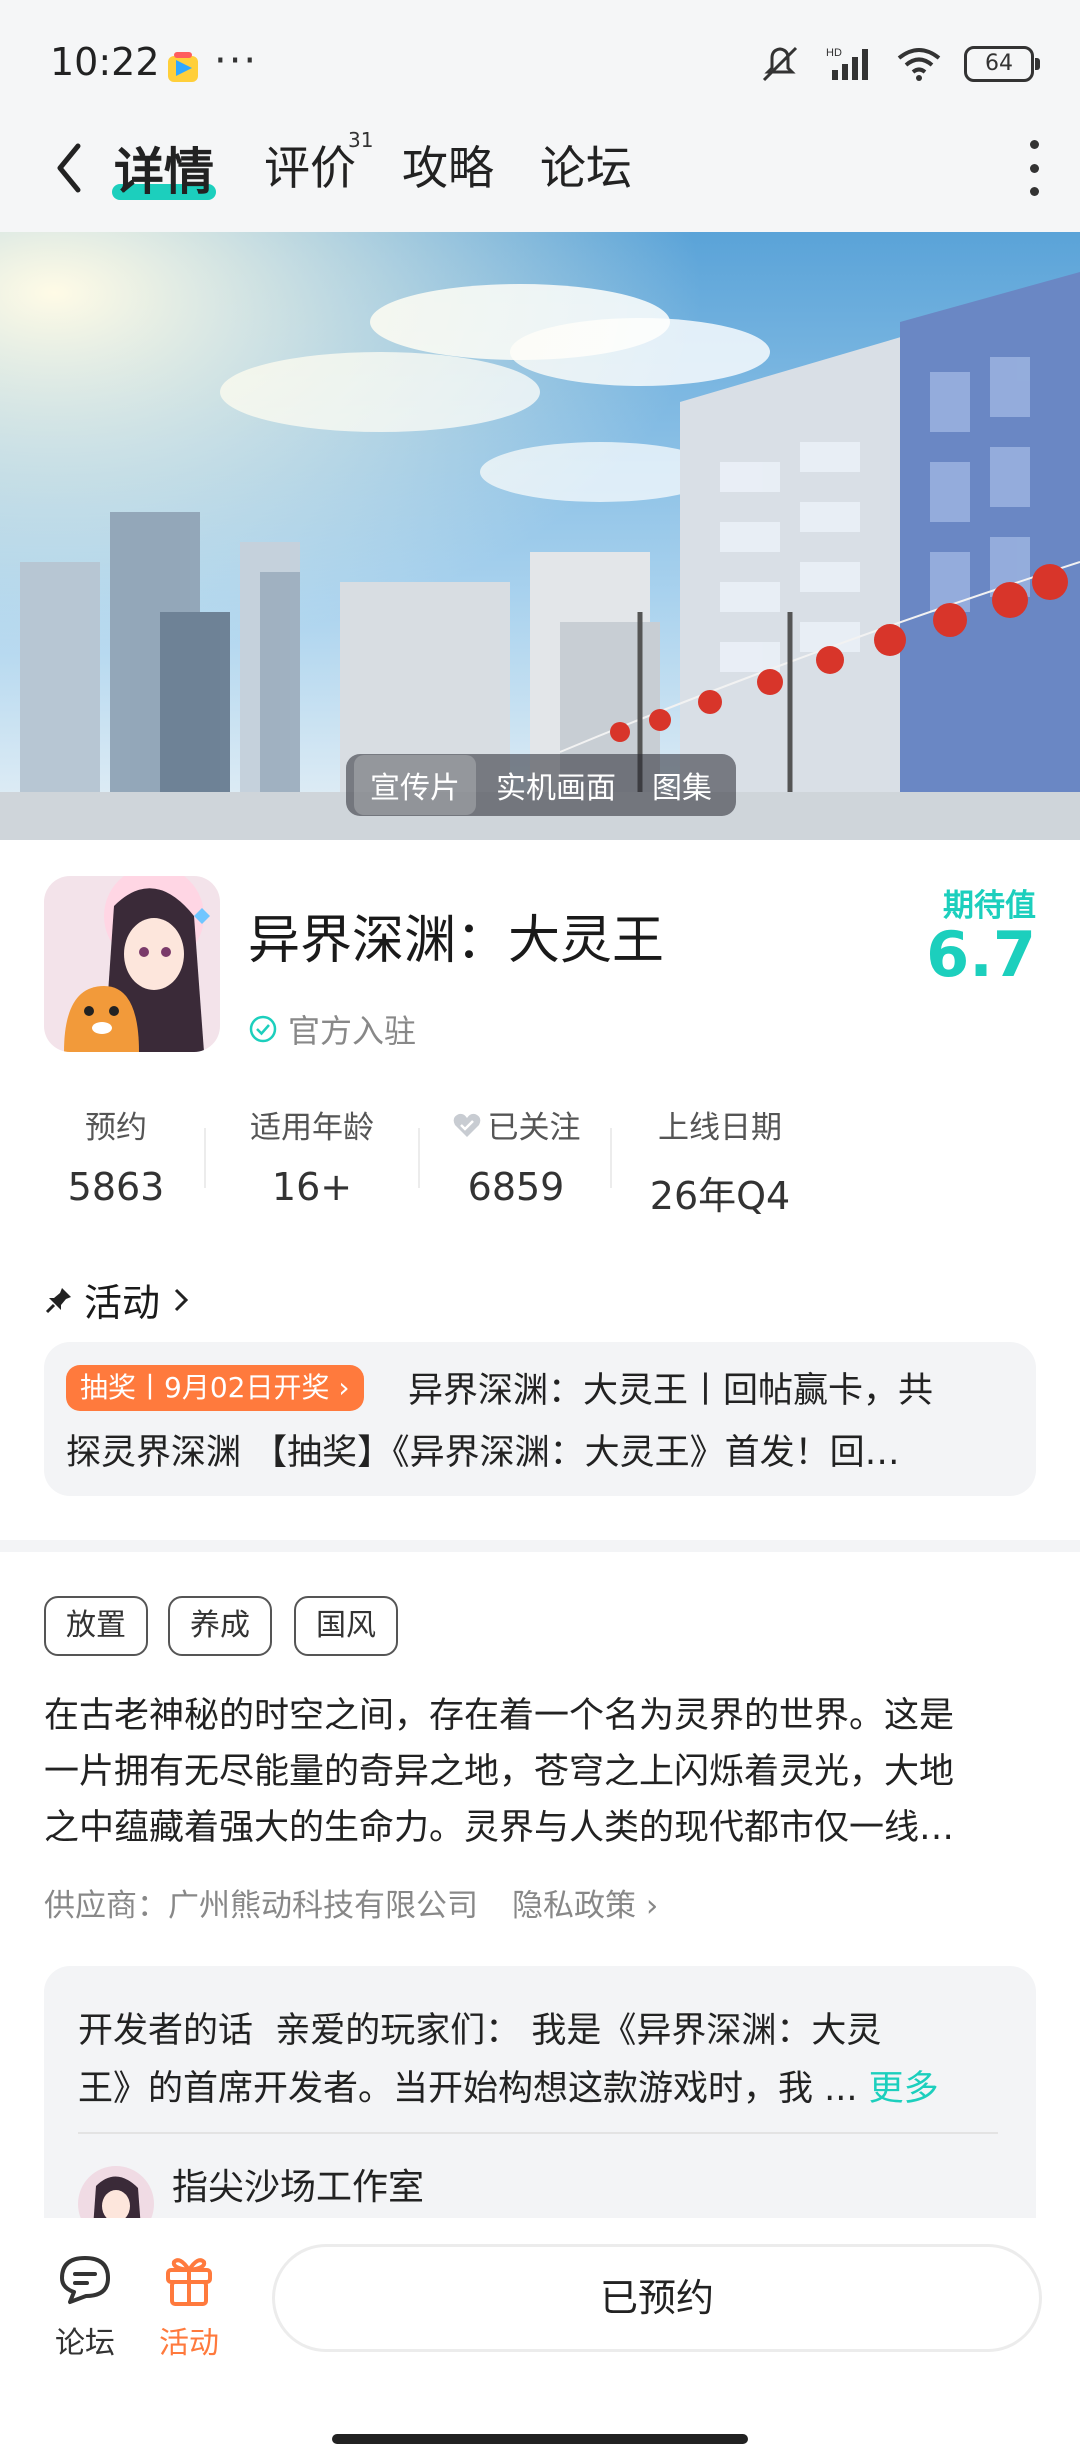  What do you see at coordinates (220, 1626) in the screenshot?
I see `tag-cultivation: 养成` at bounding box center [220, 1626].